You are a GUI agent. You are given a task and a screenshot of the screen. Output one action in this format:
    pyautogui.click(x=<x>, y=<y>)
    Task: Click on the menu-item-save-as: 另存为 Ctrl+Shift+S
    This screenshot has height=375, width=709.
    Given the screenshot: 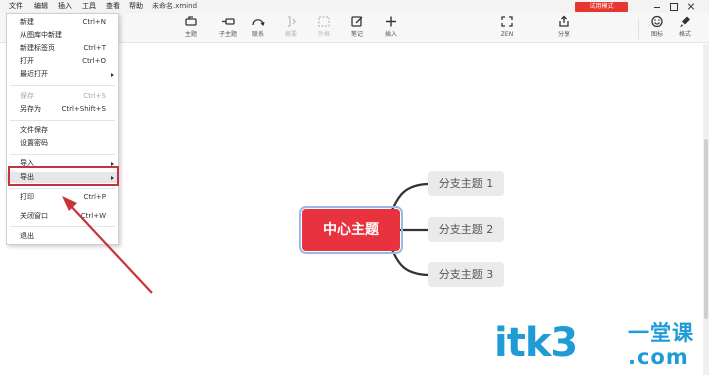 What is the action you would take?
    pyautogui.click(x=62, y=109)
    